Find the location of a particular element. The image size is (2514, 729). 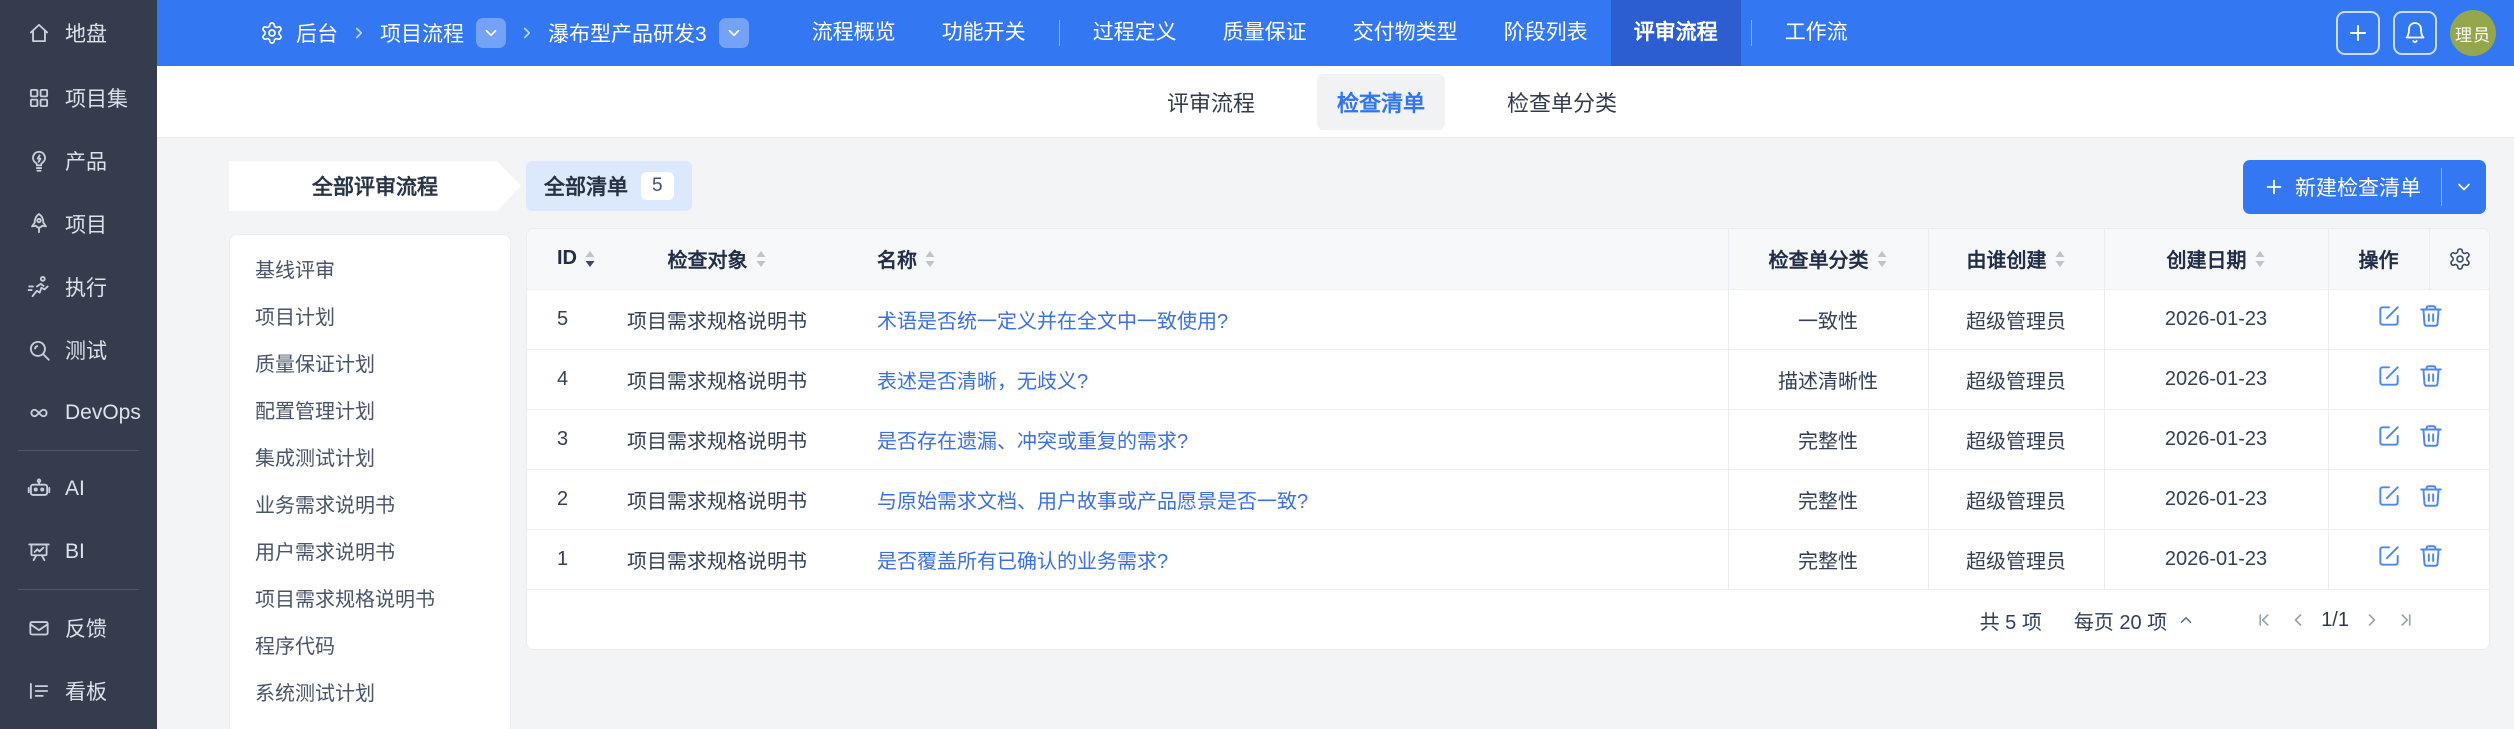

sidebar-item-kanban: 看板 is located at coordinates (78, 690).